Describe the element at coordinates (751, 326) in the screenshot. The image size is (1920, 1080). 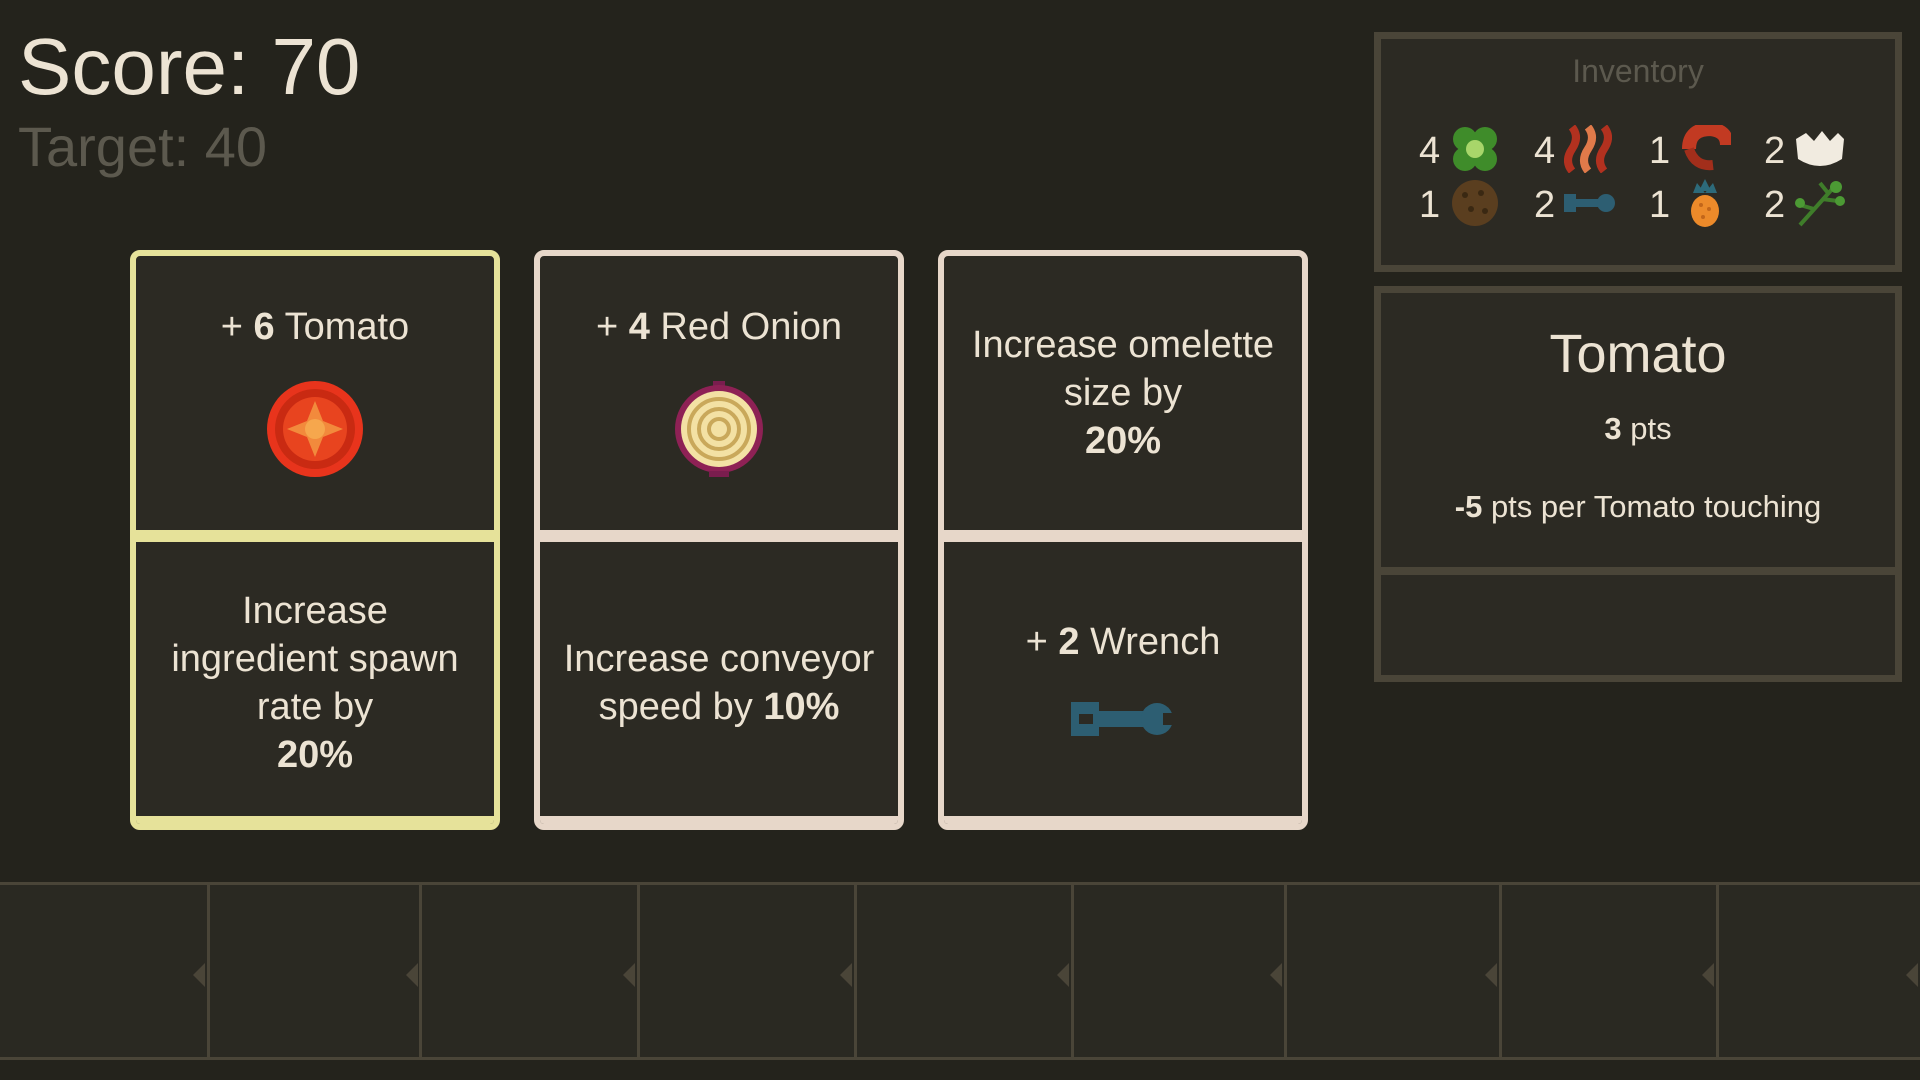
I see `gain-name: Red Onion` at that location.